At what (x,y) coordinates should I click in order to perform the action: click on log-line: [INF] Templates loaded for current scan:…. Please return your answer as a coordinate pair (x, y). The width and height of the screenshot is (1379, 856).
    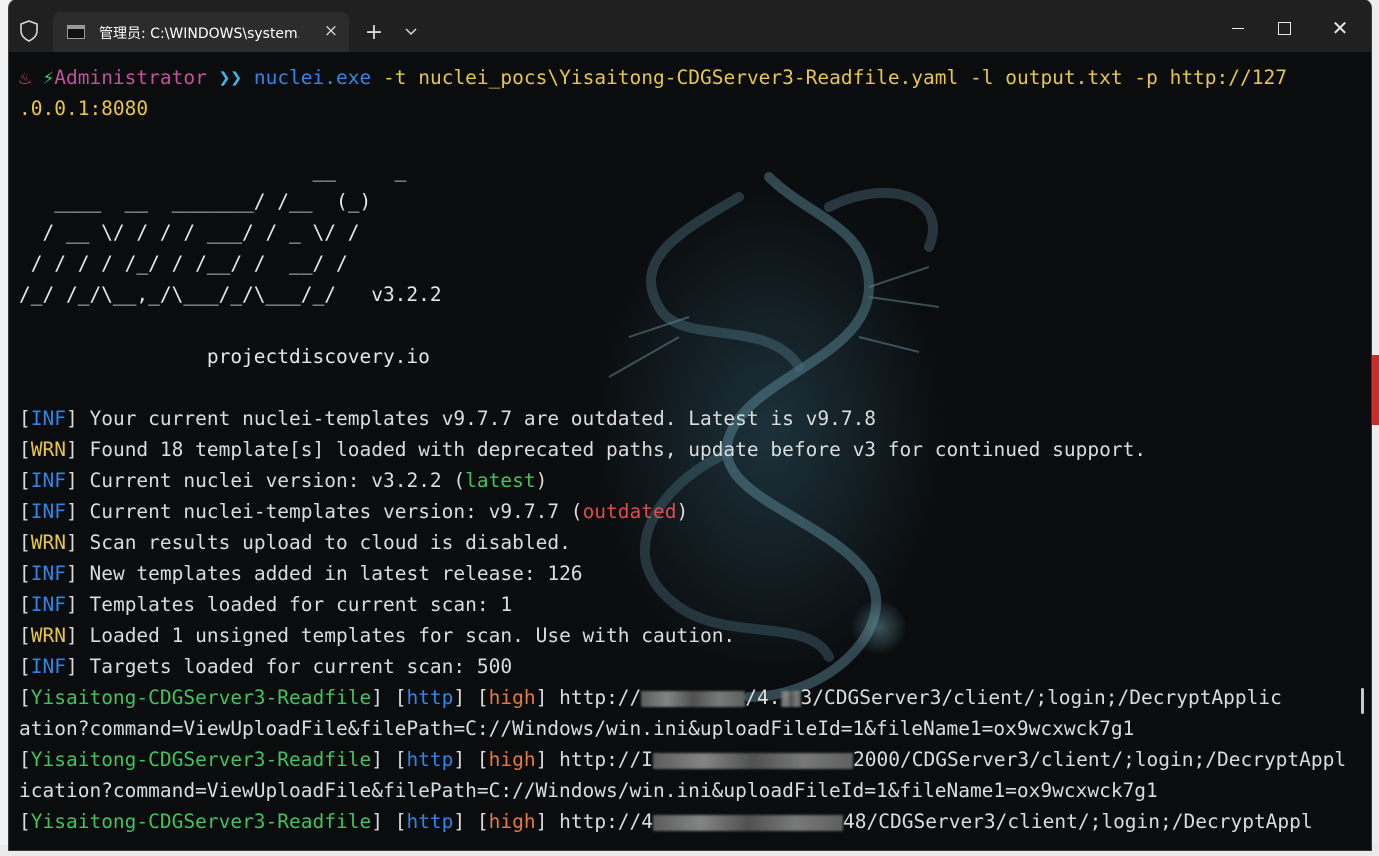
    Looking at the image, I should click on (266, 604).